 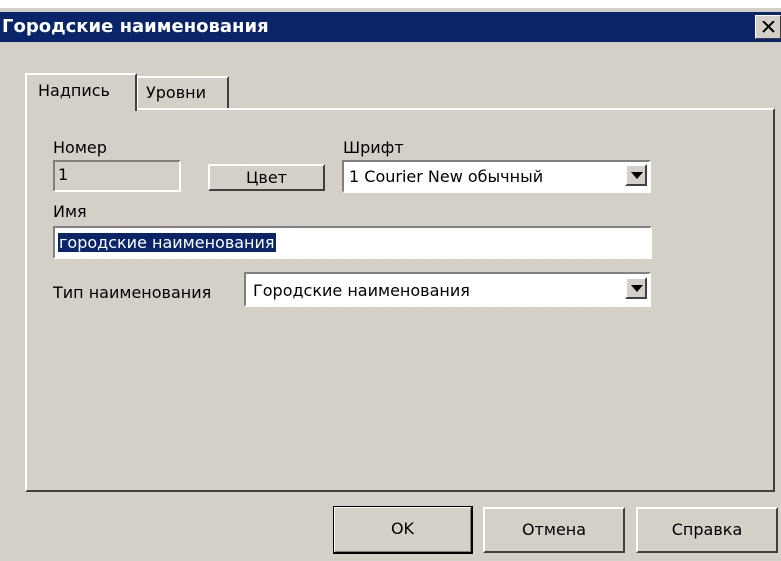 I want to click on name-type-value: Городские наименования, so click(x=361, y=290).